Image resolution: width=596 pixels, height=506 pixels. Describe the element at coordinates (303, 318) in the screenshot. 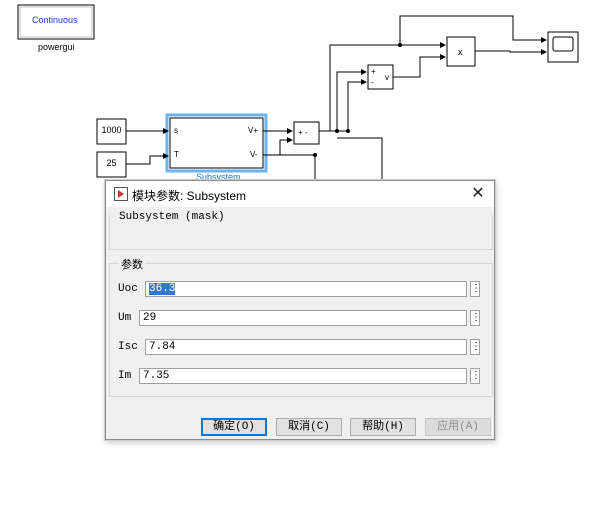

I see `param-input-um: 29` at that location.